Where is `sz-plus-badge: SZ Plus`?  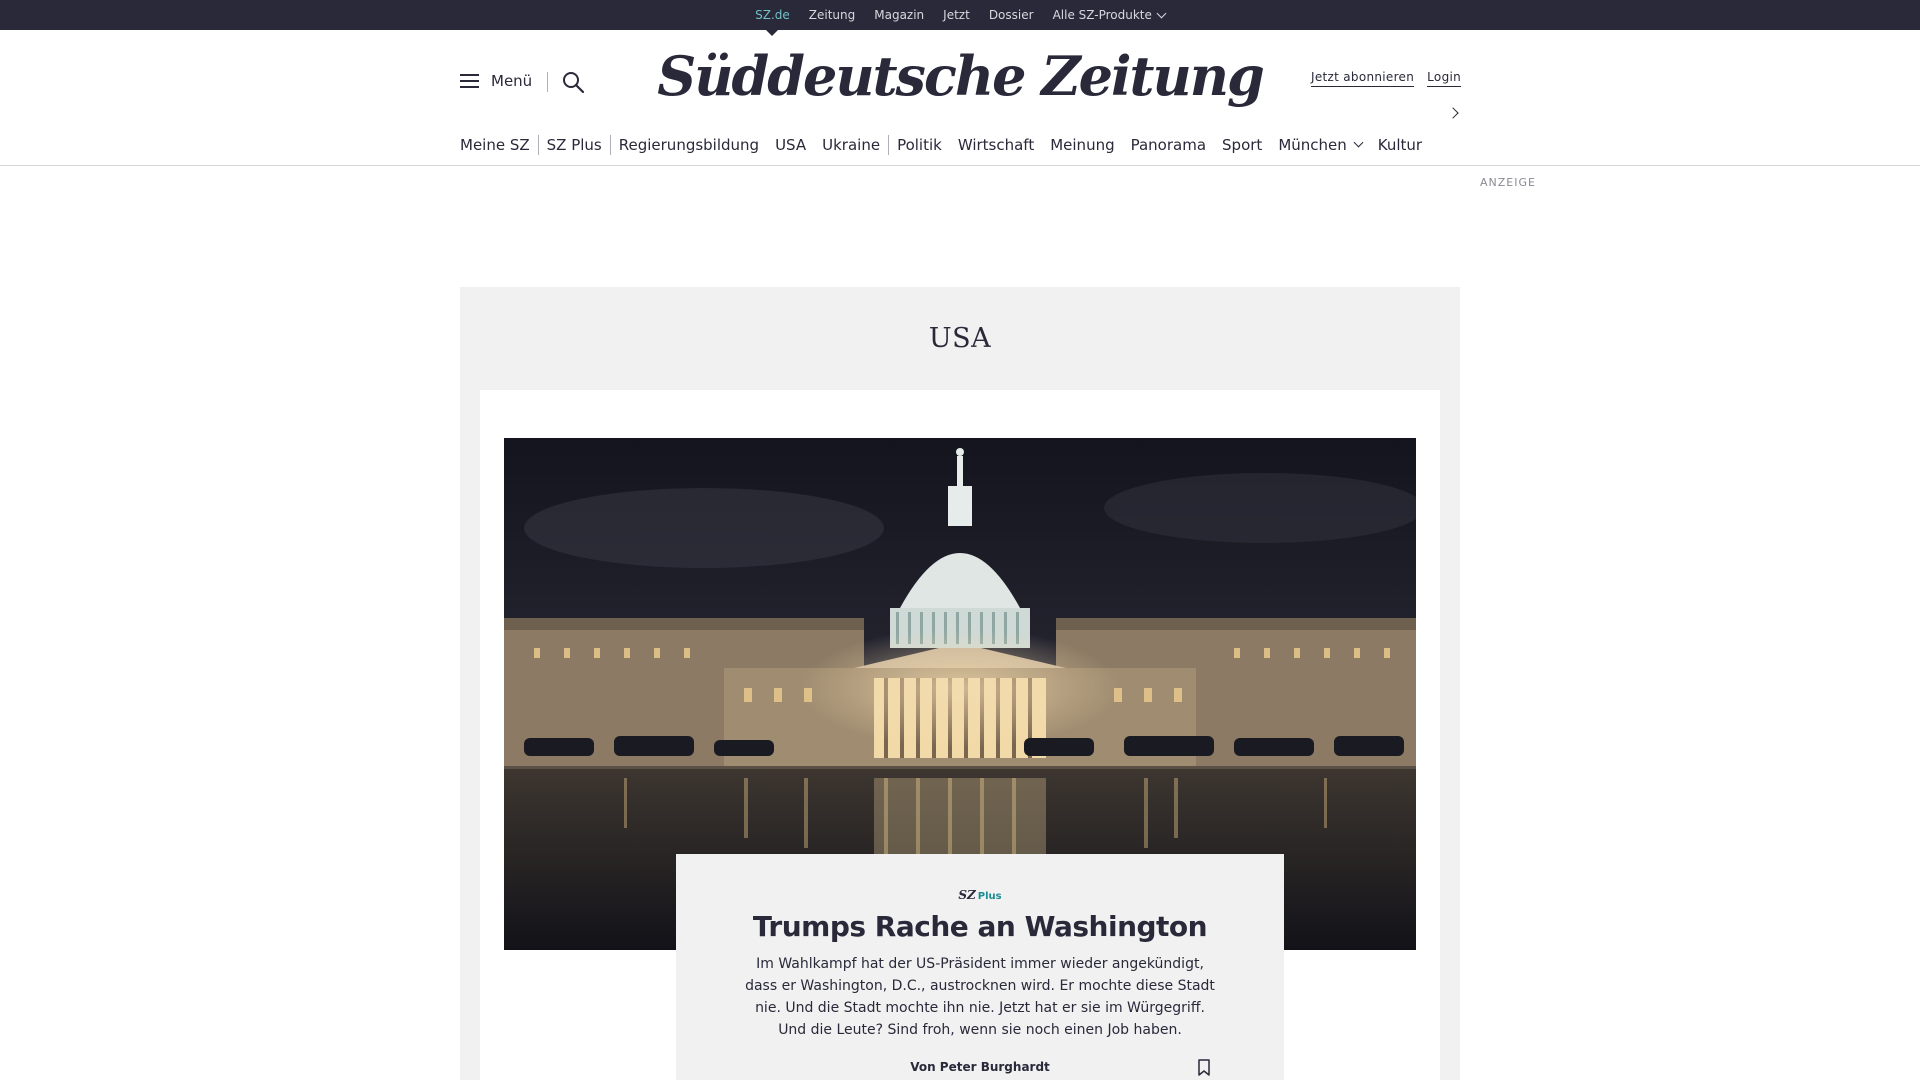
sz-plus-badge: SZ Plus is located at coordinates (980, 895).